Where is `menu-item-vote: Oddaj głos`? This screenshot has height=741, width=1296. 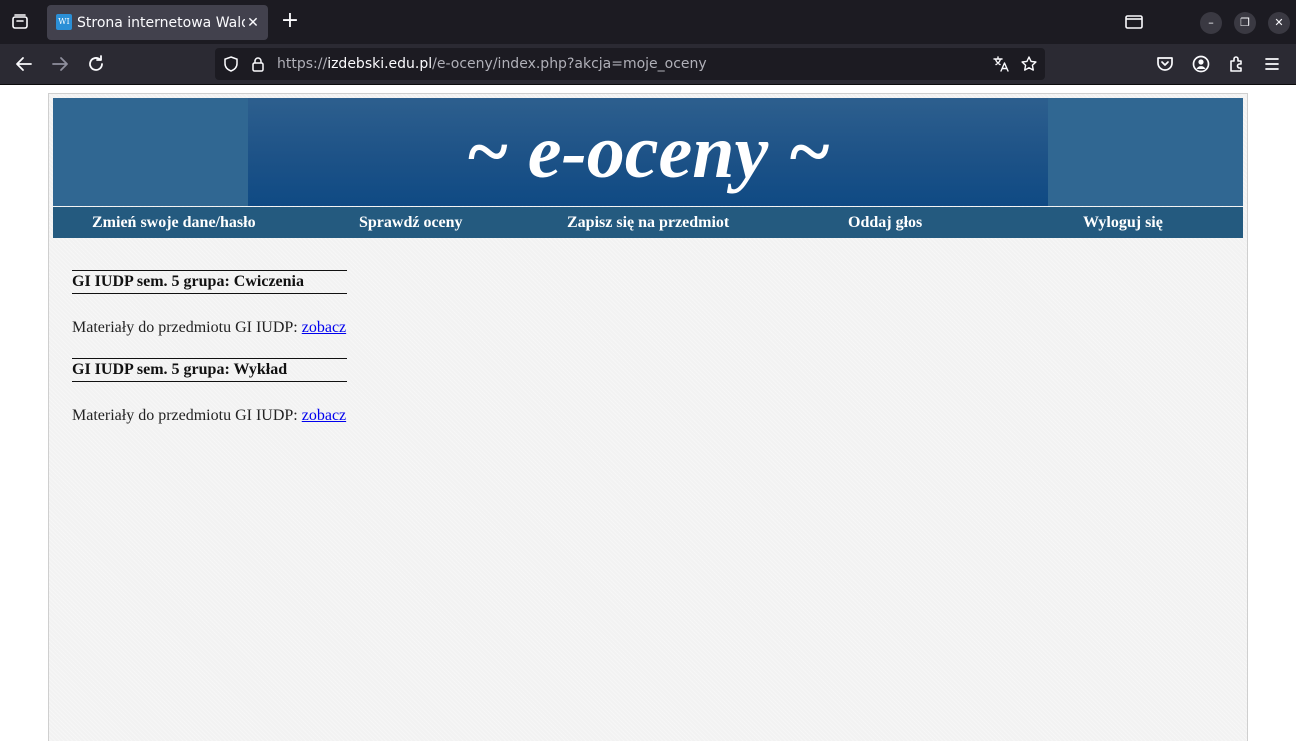
menu-item-vote: Oddaj głos is located at coordinates (885, 222).